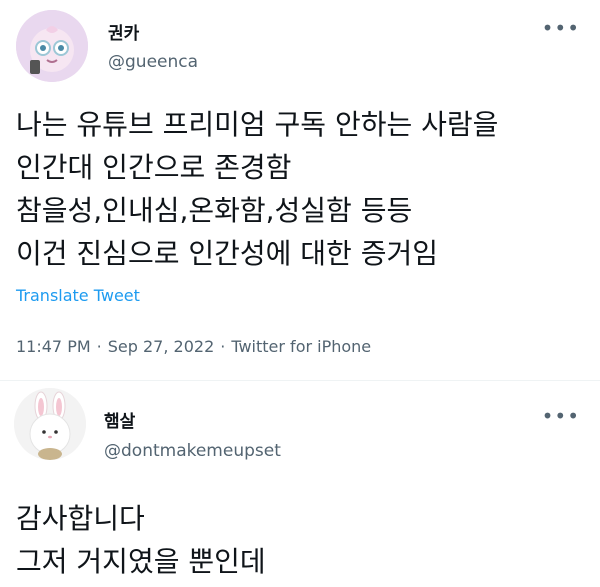 Image resolution: width=600 pixels, height=587 pixels. I want to click on tweet-metadata: 11:47 PM · Sep 27, 2022 · Twitter for iPhone, so click(193, 346).